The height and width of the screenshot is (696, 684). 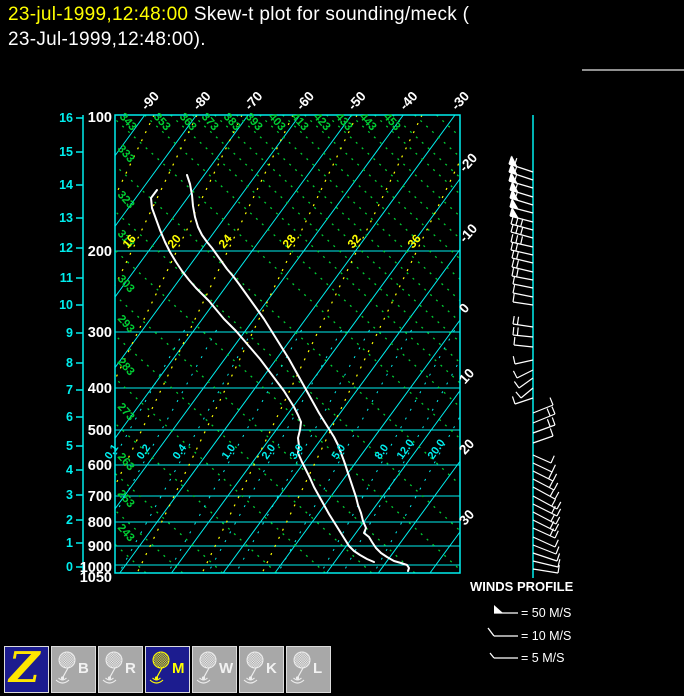 I want to click on toolbar: ZBRMWKL, so click(x=342, y=669).